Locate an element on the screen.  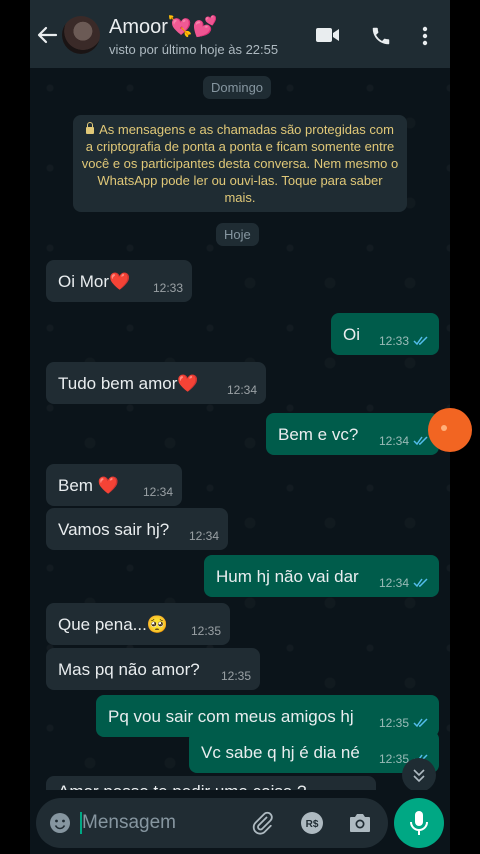
message-text: Oi is located at coordinates (351, 334).